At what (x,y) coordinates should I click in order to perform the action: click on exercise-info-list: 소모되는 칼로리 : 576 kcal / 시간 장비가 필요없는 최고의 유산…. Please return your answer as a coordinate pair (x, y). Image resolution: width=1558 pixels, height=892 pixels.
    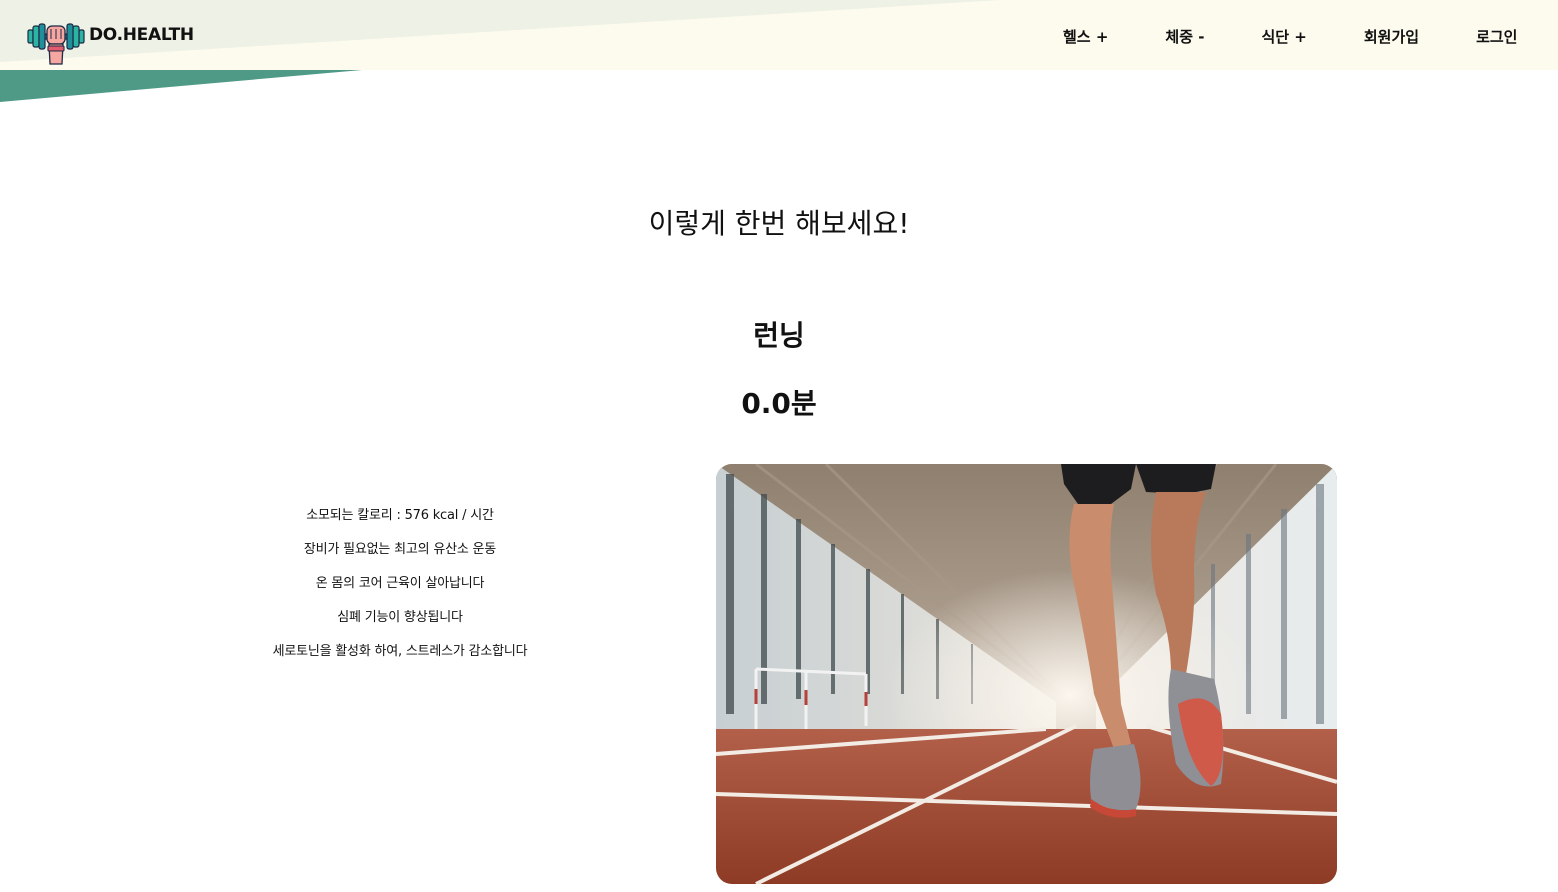
    Looking at the image, I should click on (400, 590).